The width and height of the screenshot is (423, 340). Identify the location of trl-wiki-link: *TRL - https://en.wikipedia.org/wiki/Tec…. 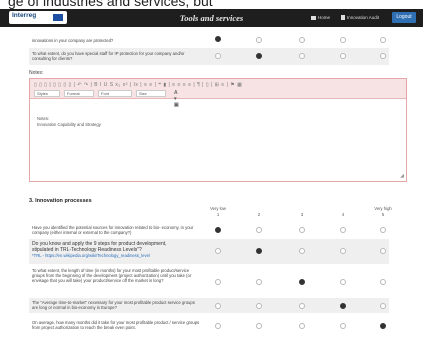
(91, 255).